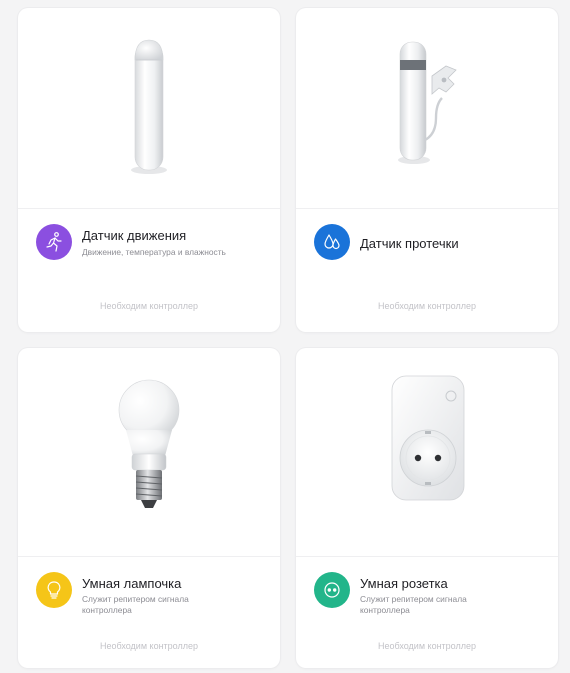 Image resolution: width=570 pixels, height=673 pixels. Describe the element at coordinates (332, 590) in the screenshot. I see `socket-icon` at that location.